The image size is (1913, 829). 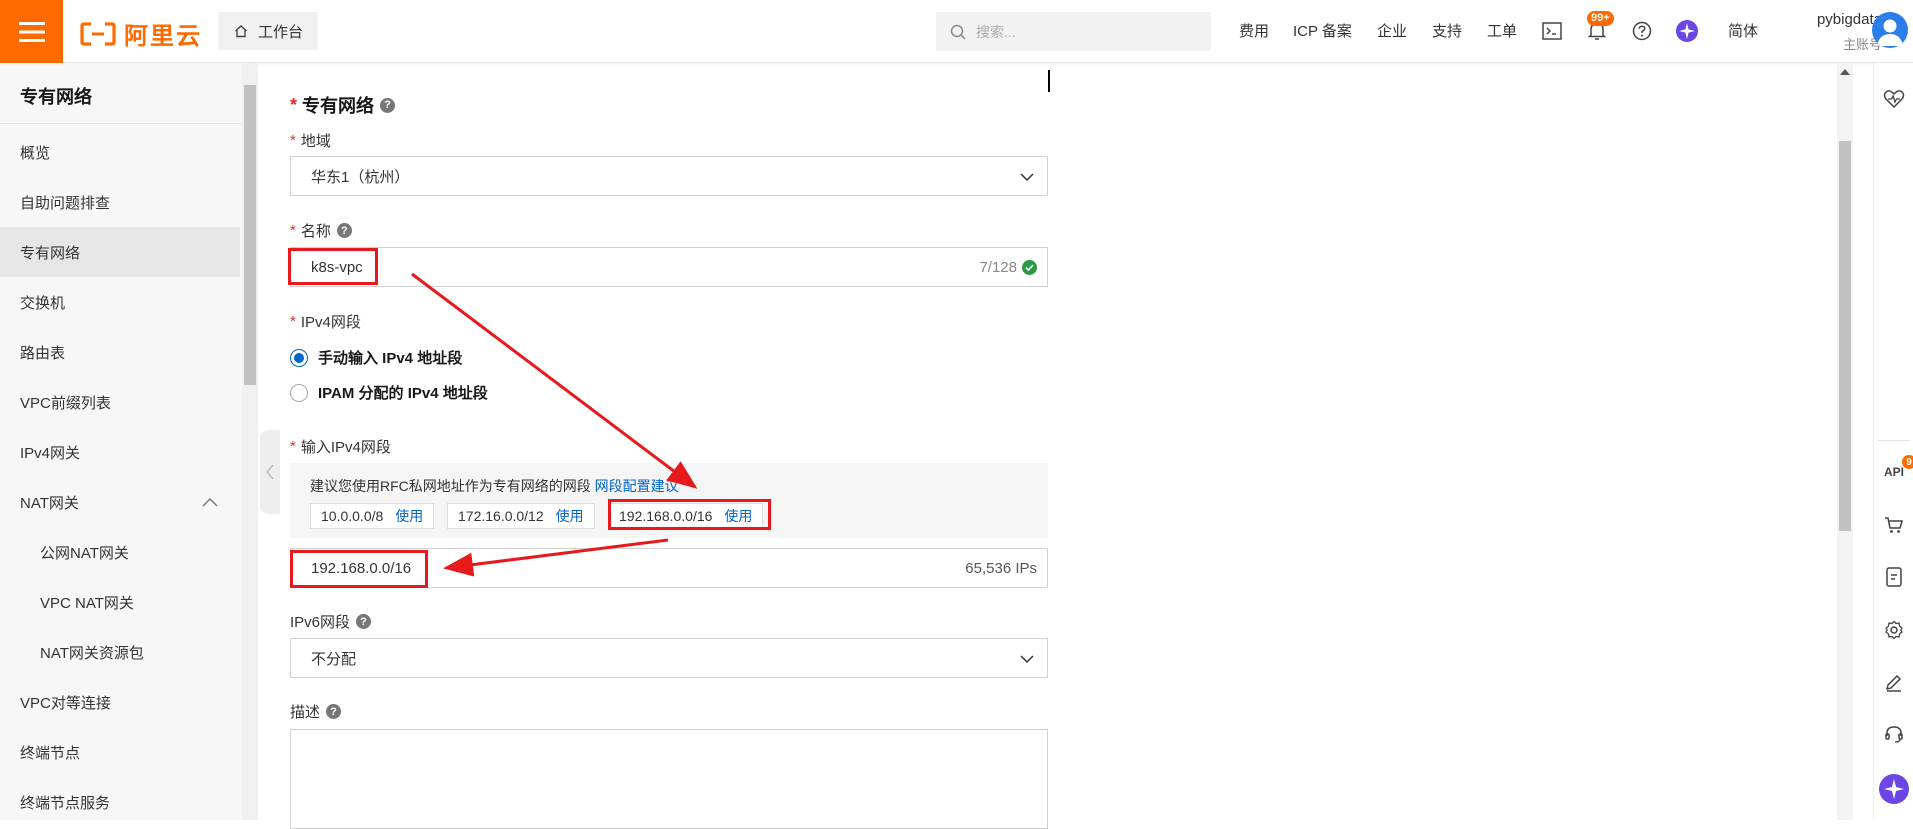 I want to click on workbench-button: 工作台, so click(x=268, y=31).